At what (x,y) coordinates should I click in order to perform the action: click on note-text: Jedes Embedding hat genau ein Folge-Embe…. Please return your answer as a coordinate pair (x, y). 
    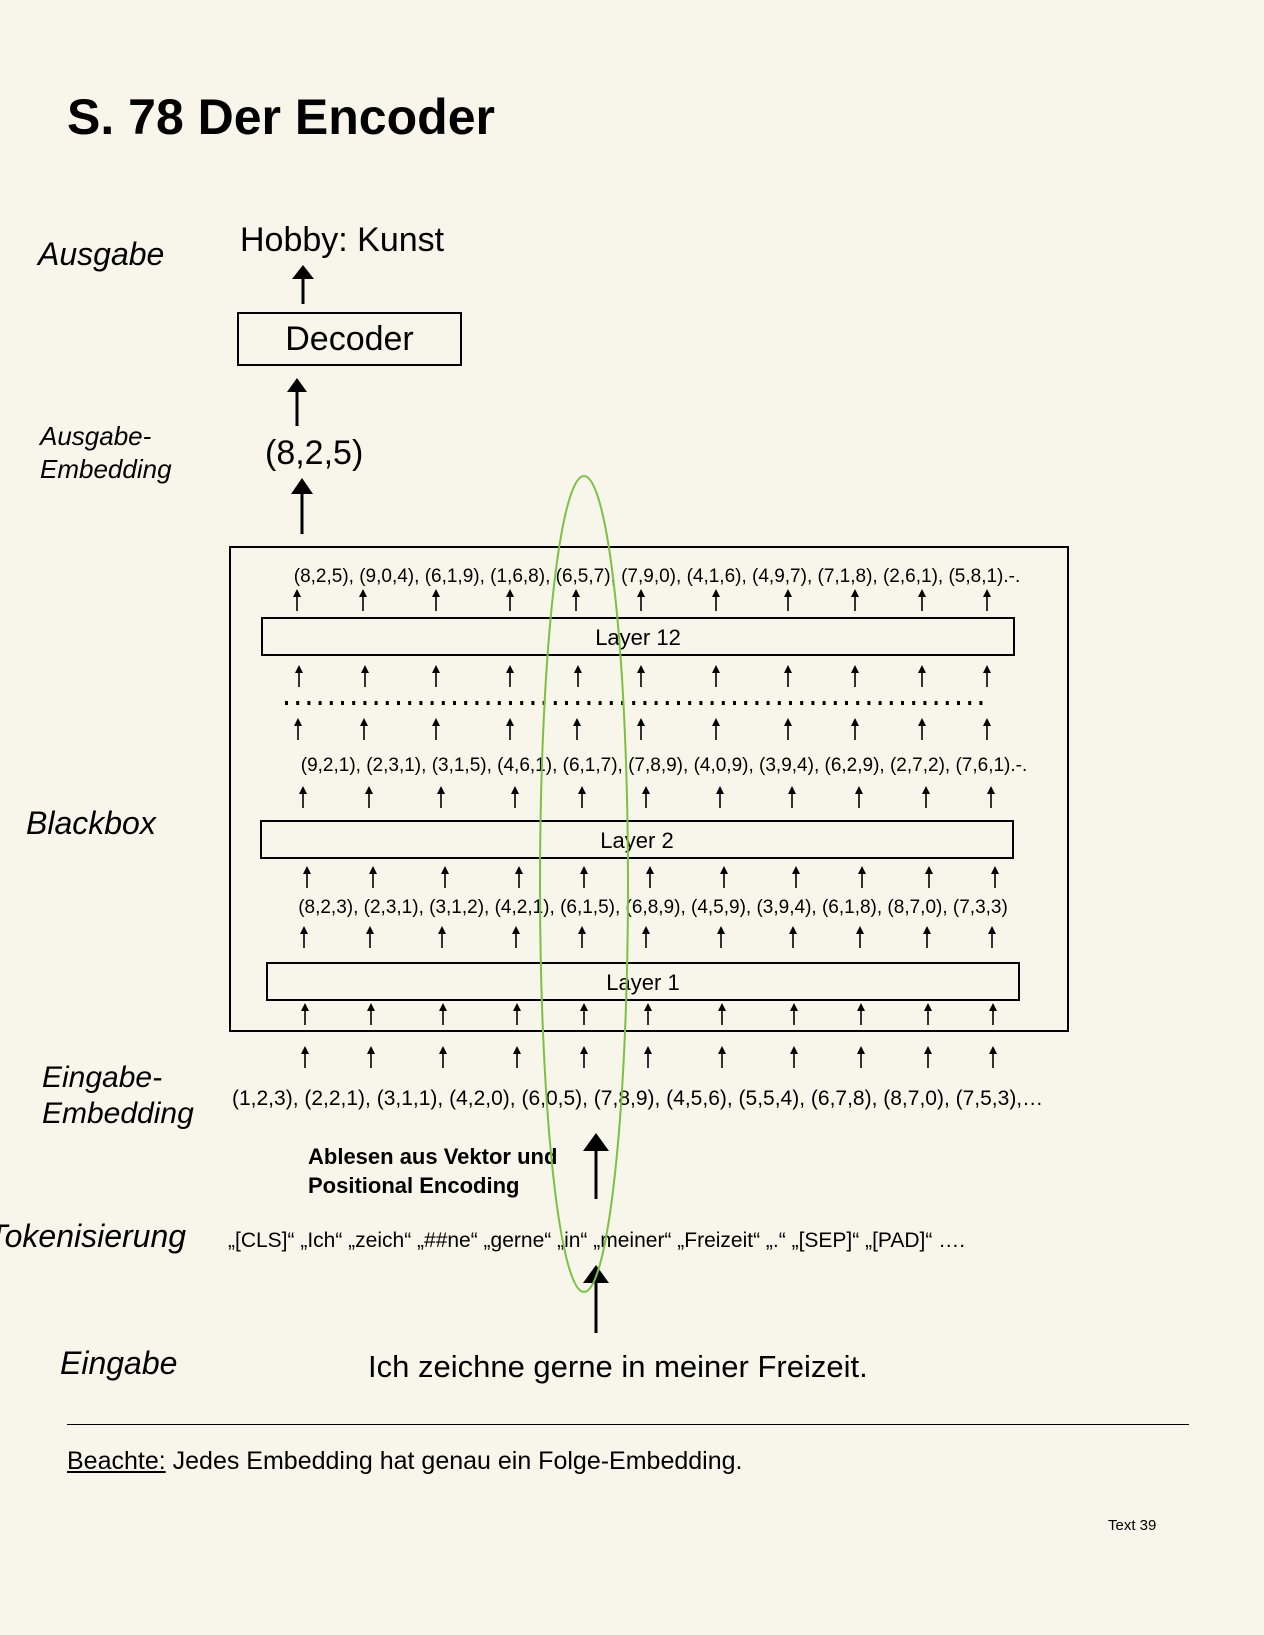
    Looking at the image, I should click on (454, 1461).